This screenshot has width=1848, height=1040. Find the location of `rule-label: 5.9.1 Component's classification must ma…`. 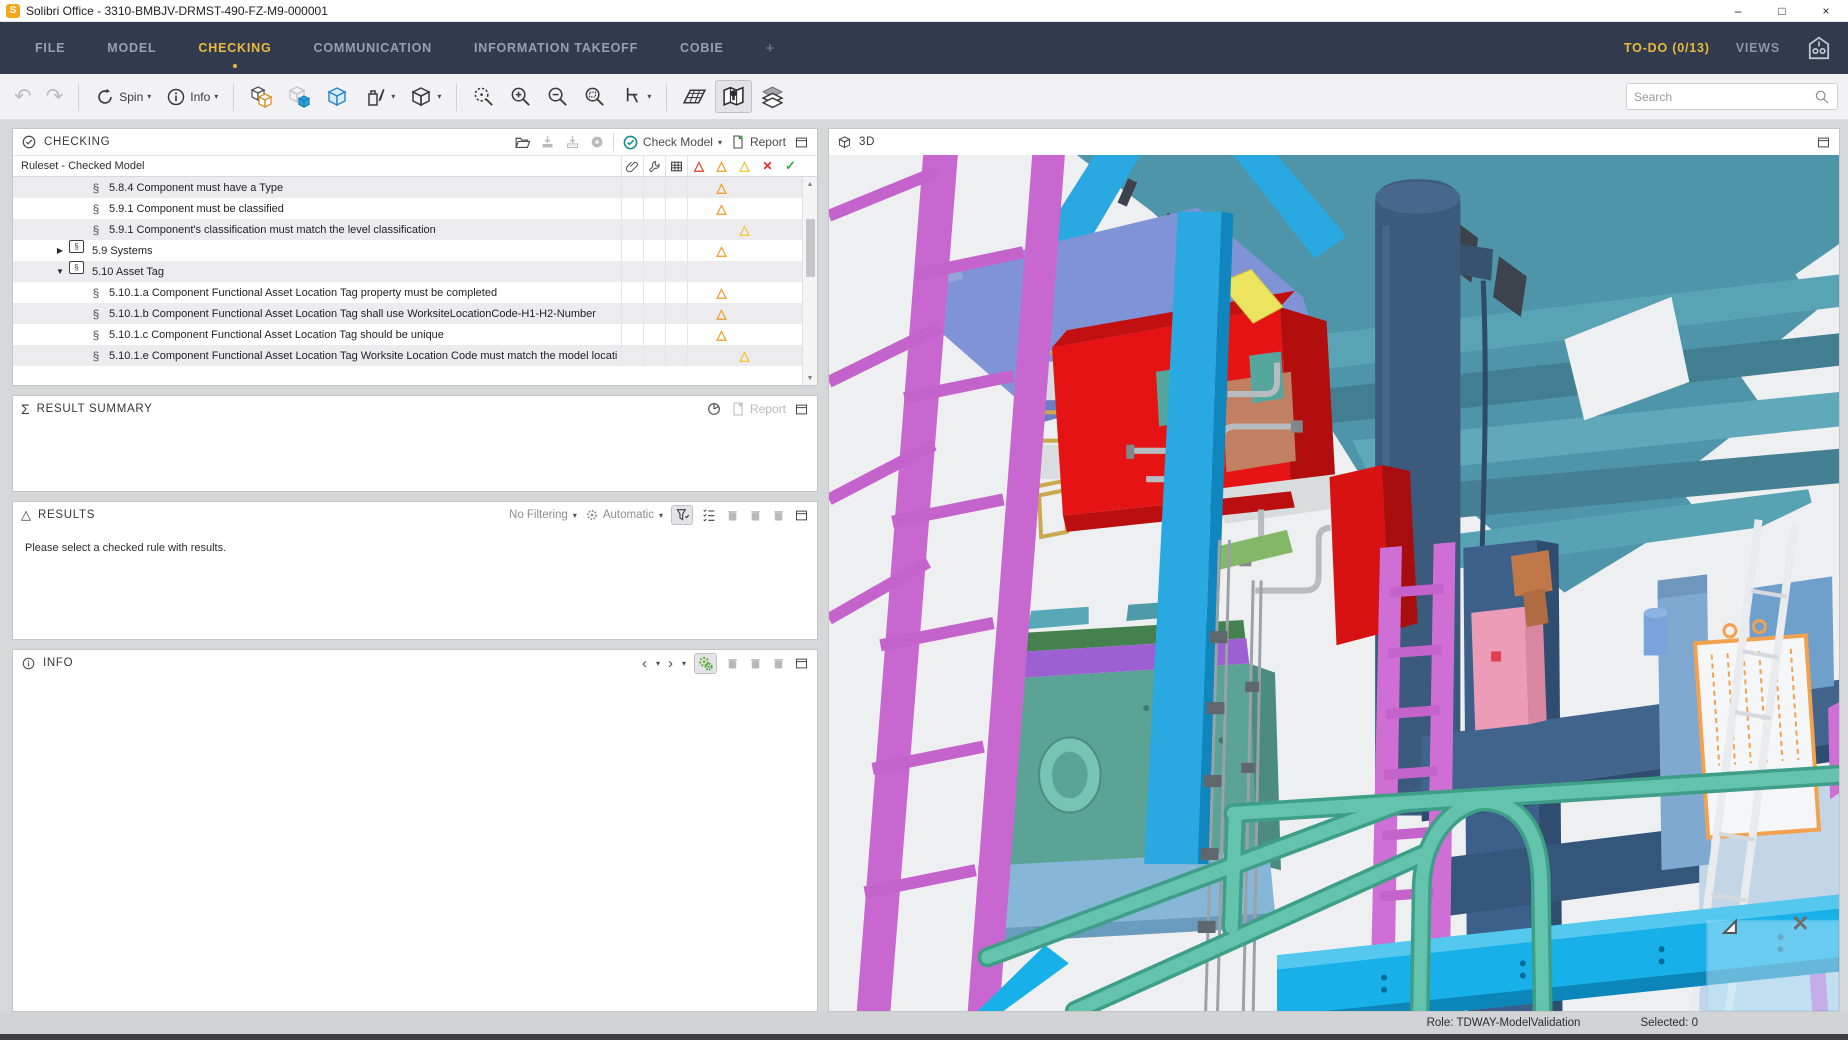

rule-label: 5.9.1 Component's classification must ma… is located at coordinates (272, 229).